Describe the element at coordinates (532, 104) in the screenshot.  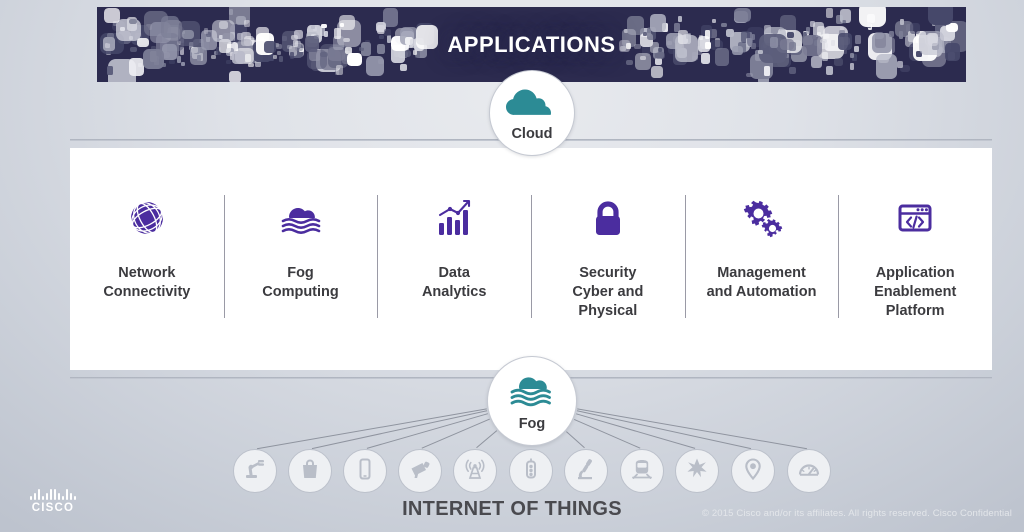
I see `cloud-icon` at that location.